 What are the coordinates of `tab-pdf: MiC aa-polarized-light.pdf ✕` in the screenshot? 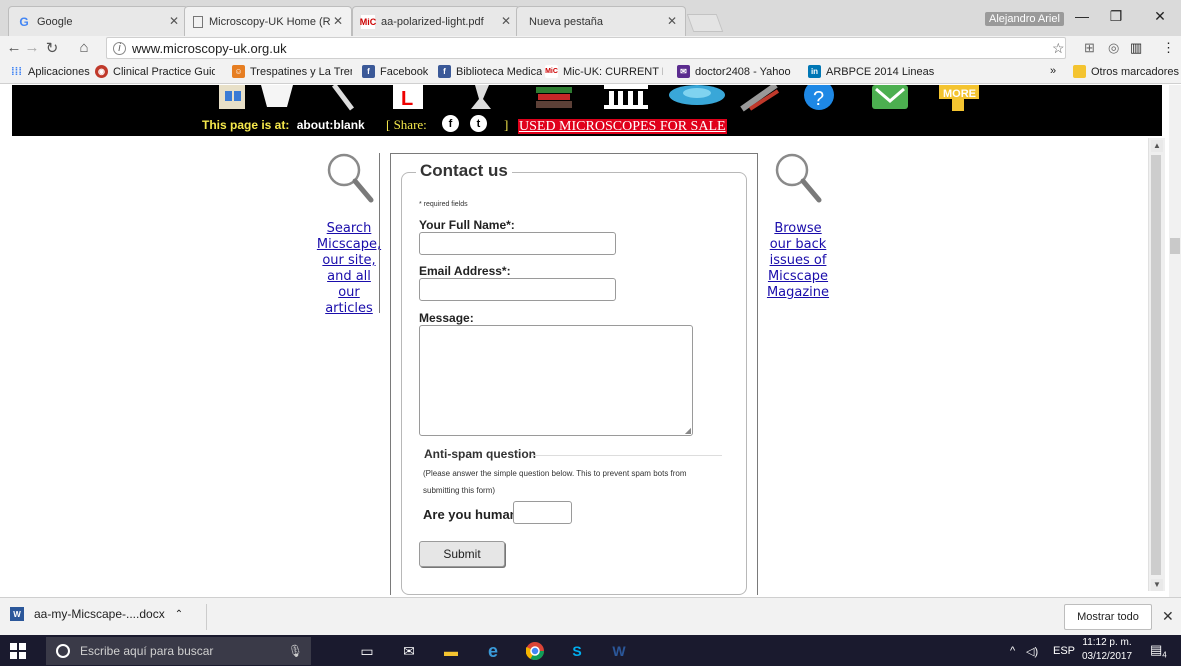 It's located at (436, 21).